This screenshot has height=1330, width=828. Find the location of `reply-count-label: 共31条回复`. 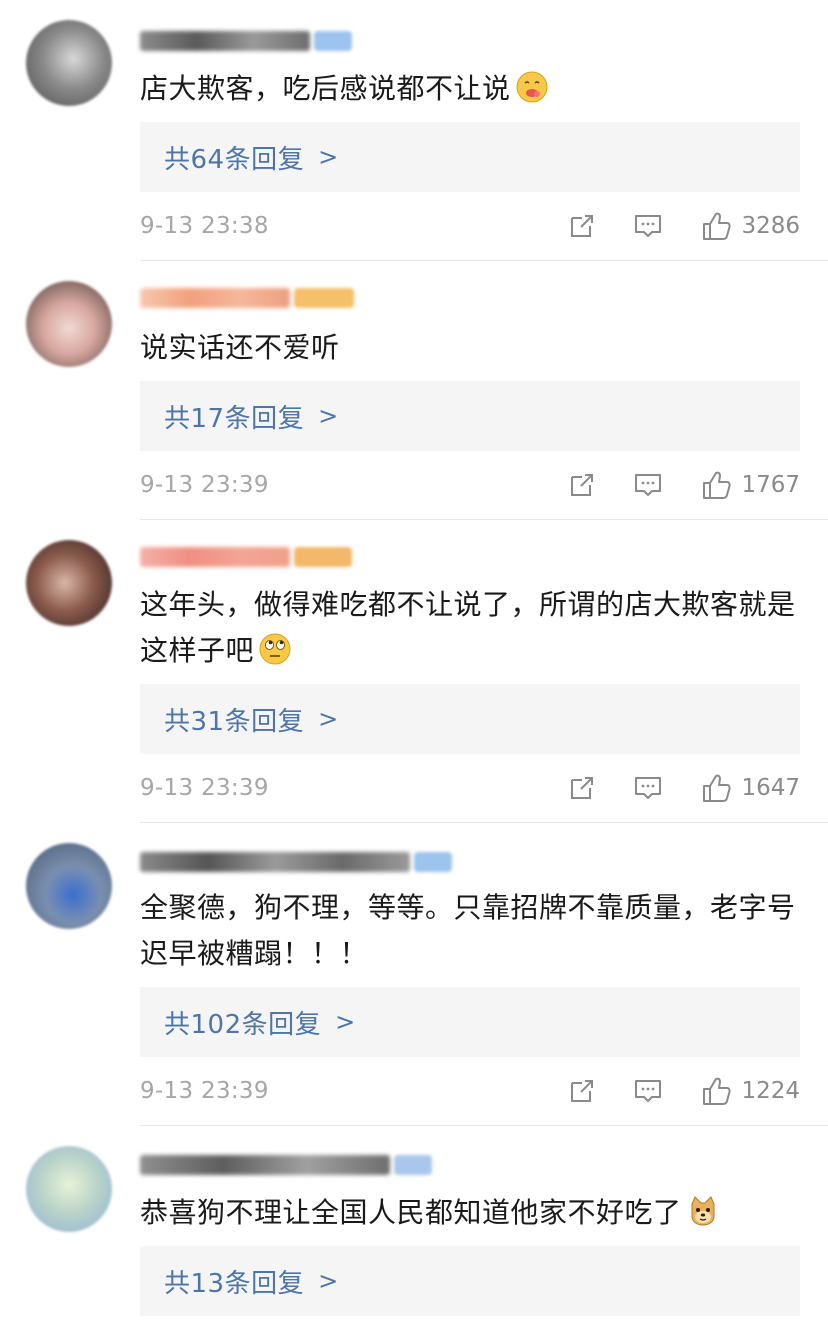

reply-count-label: 共31条回复 is located at coordinates (234, 721).